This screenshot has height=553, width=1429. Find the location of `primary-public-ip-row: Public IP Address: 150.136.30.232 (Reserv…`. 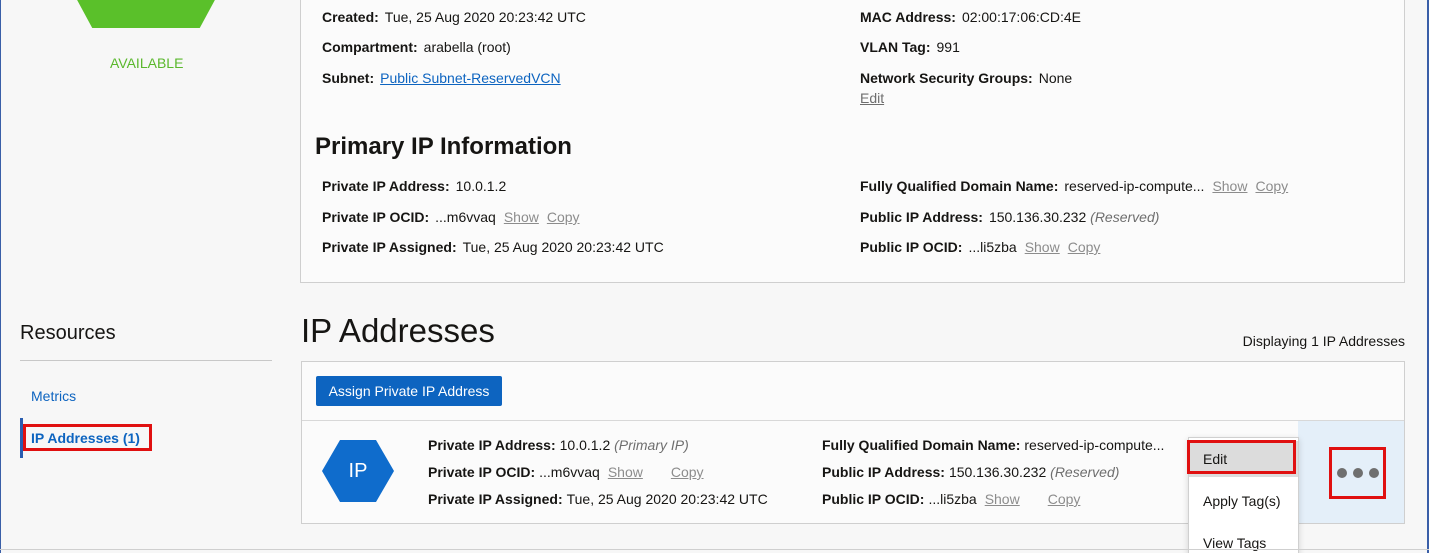

primary-public-ip-row: Public IP Address: 150.136.30.232 (Reserv… is located at coordinates (1009, 217).